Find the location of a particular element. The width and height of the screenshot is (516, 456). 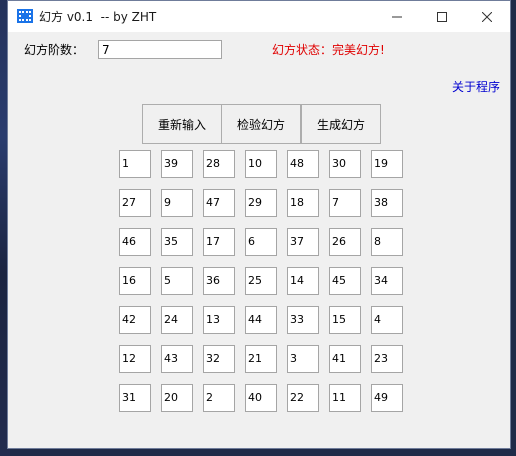

grid-cell: 7 is located at coordinates (345, 203).